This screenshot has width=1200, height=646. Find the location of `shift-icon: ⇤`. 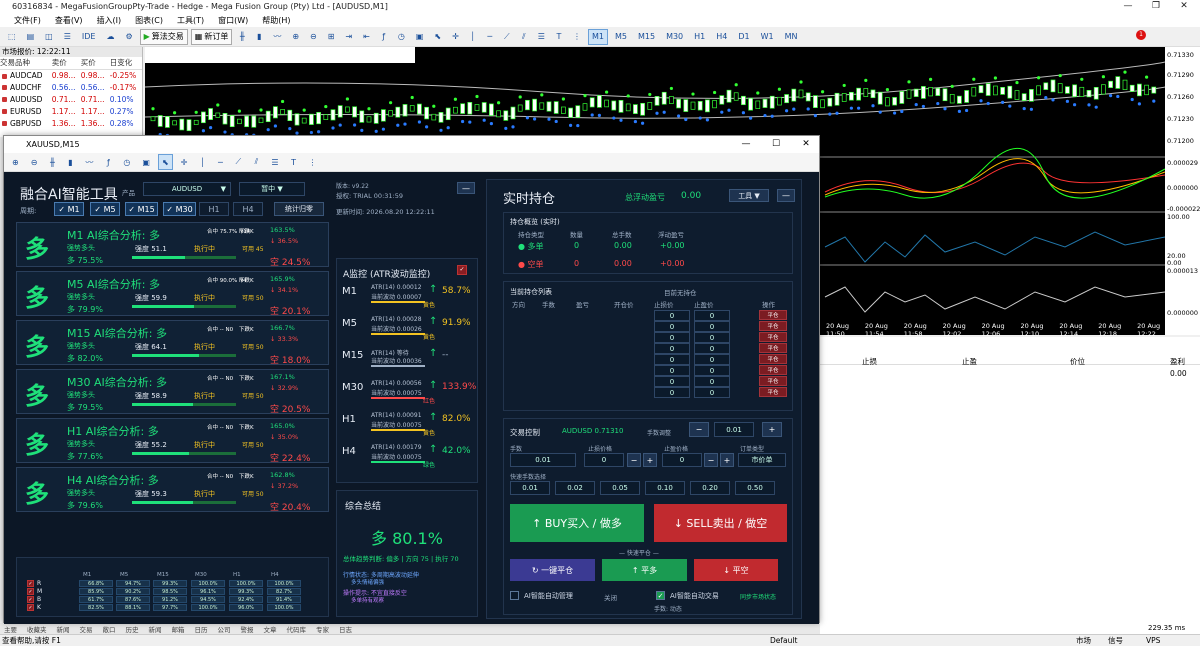

shift-icon: ⇤ is located at coordinates (366, 37).